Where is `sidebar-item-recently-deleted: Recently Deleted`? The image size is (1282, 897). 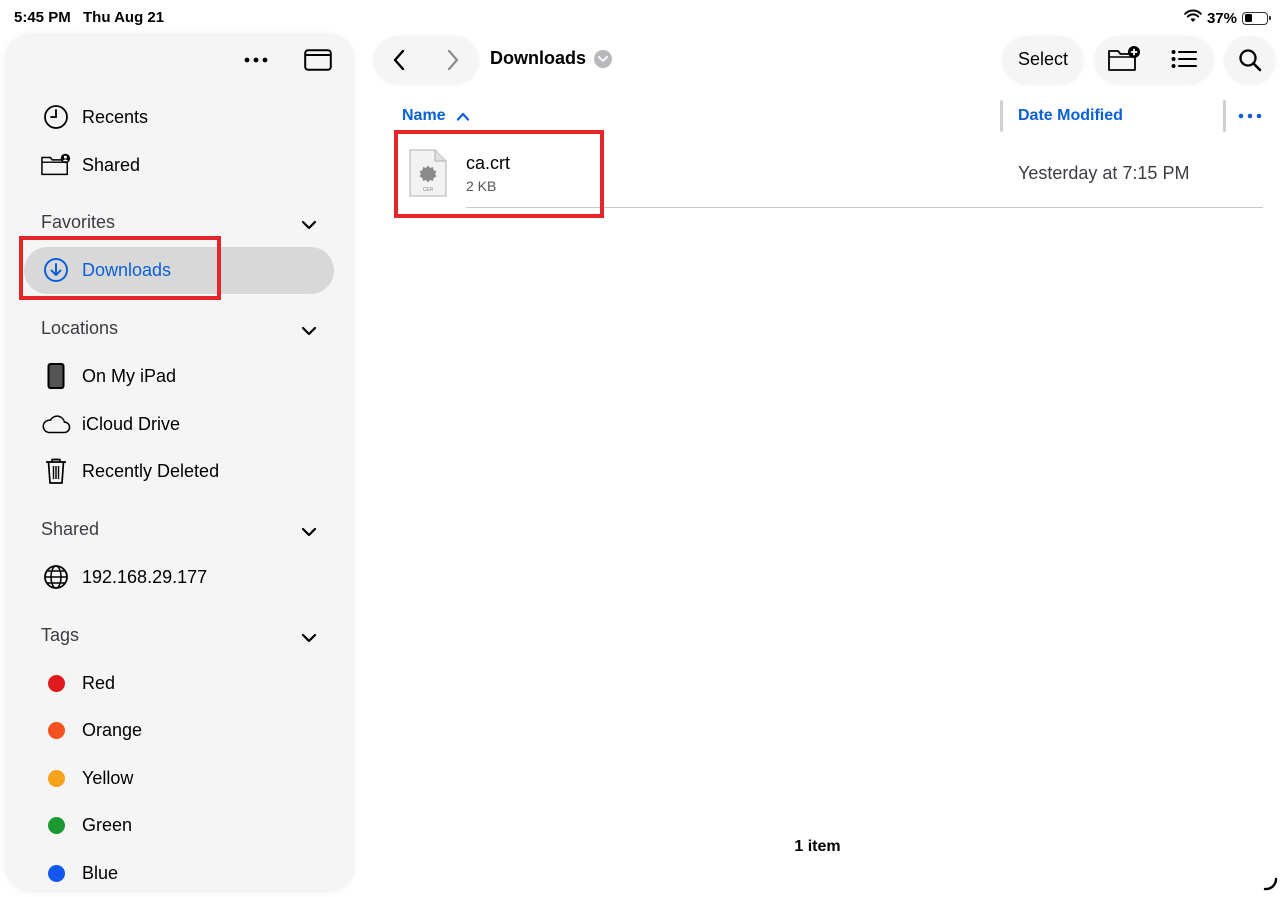 sidebar-item-recently-deleted: Recently Deleted is located at coordinates (179, 471).